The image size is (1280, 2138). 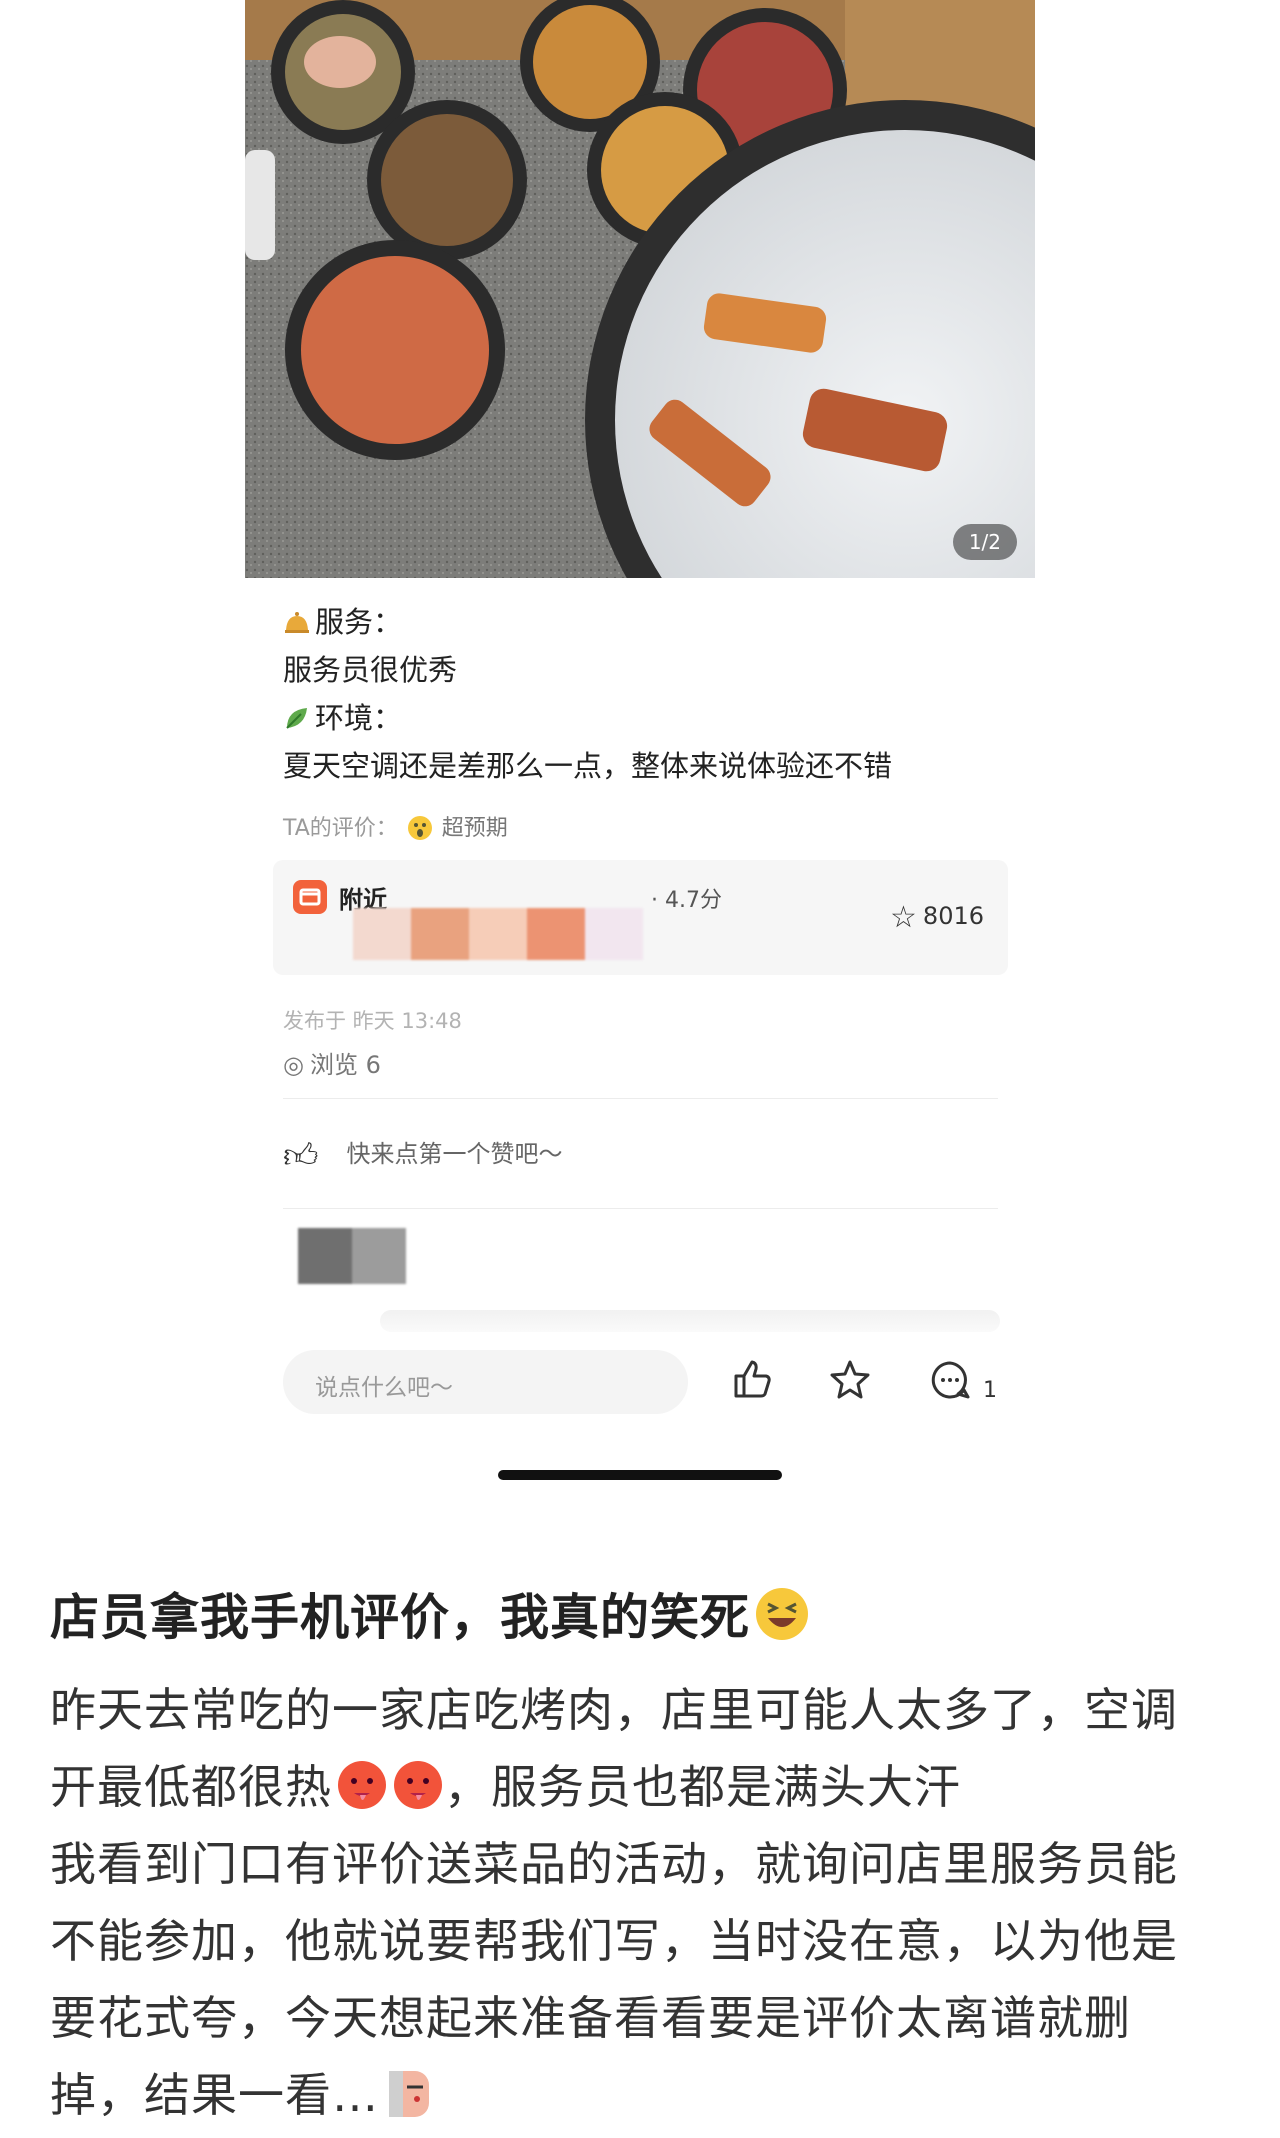 What do you see at coordinates (297, 622) in the screenshot?
I see `bell-icon` at bounding box center [297, 622].